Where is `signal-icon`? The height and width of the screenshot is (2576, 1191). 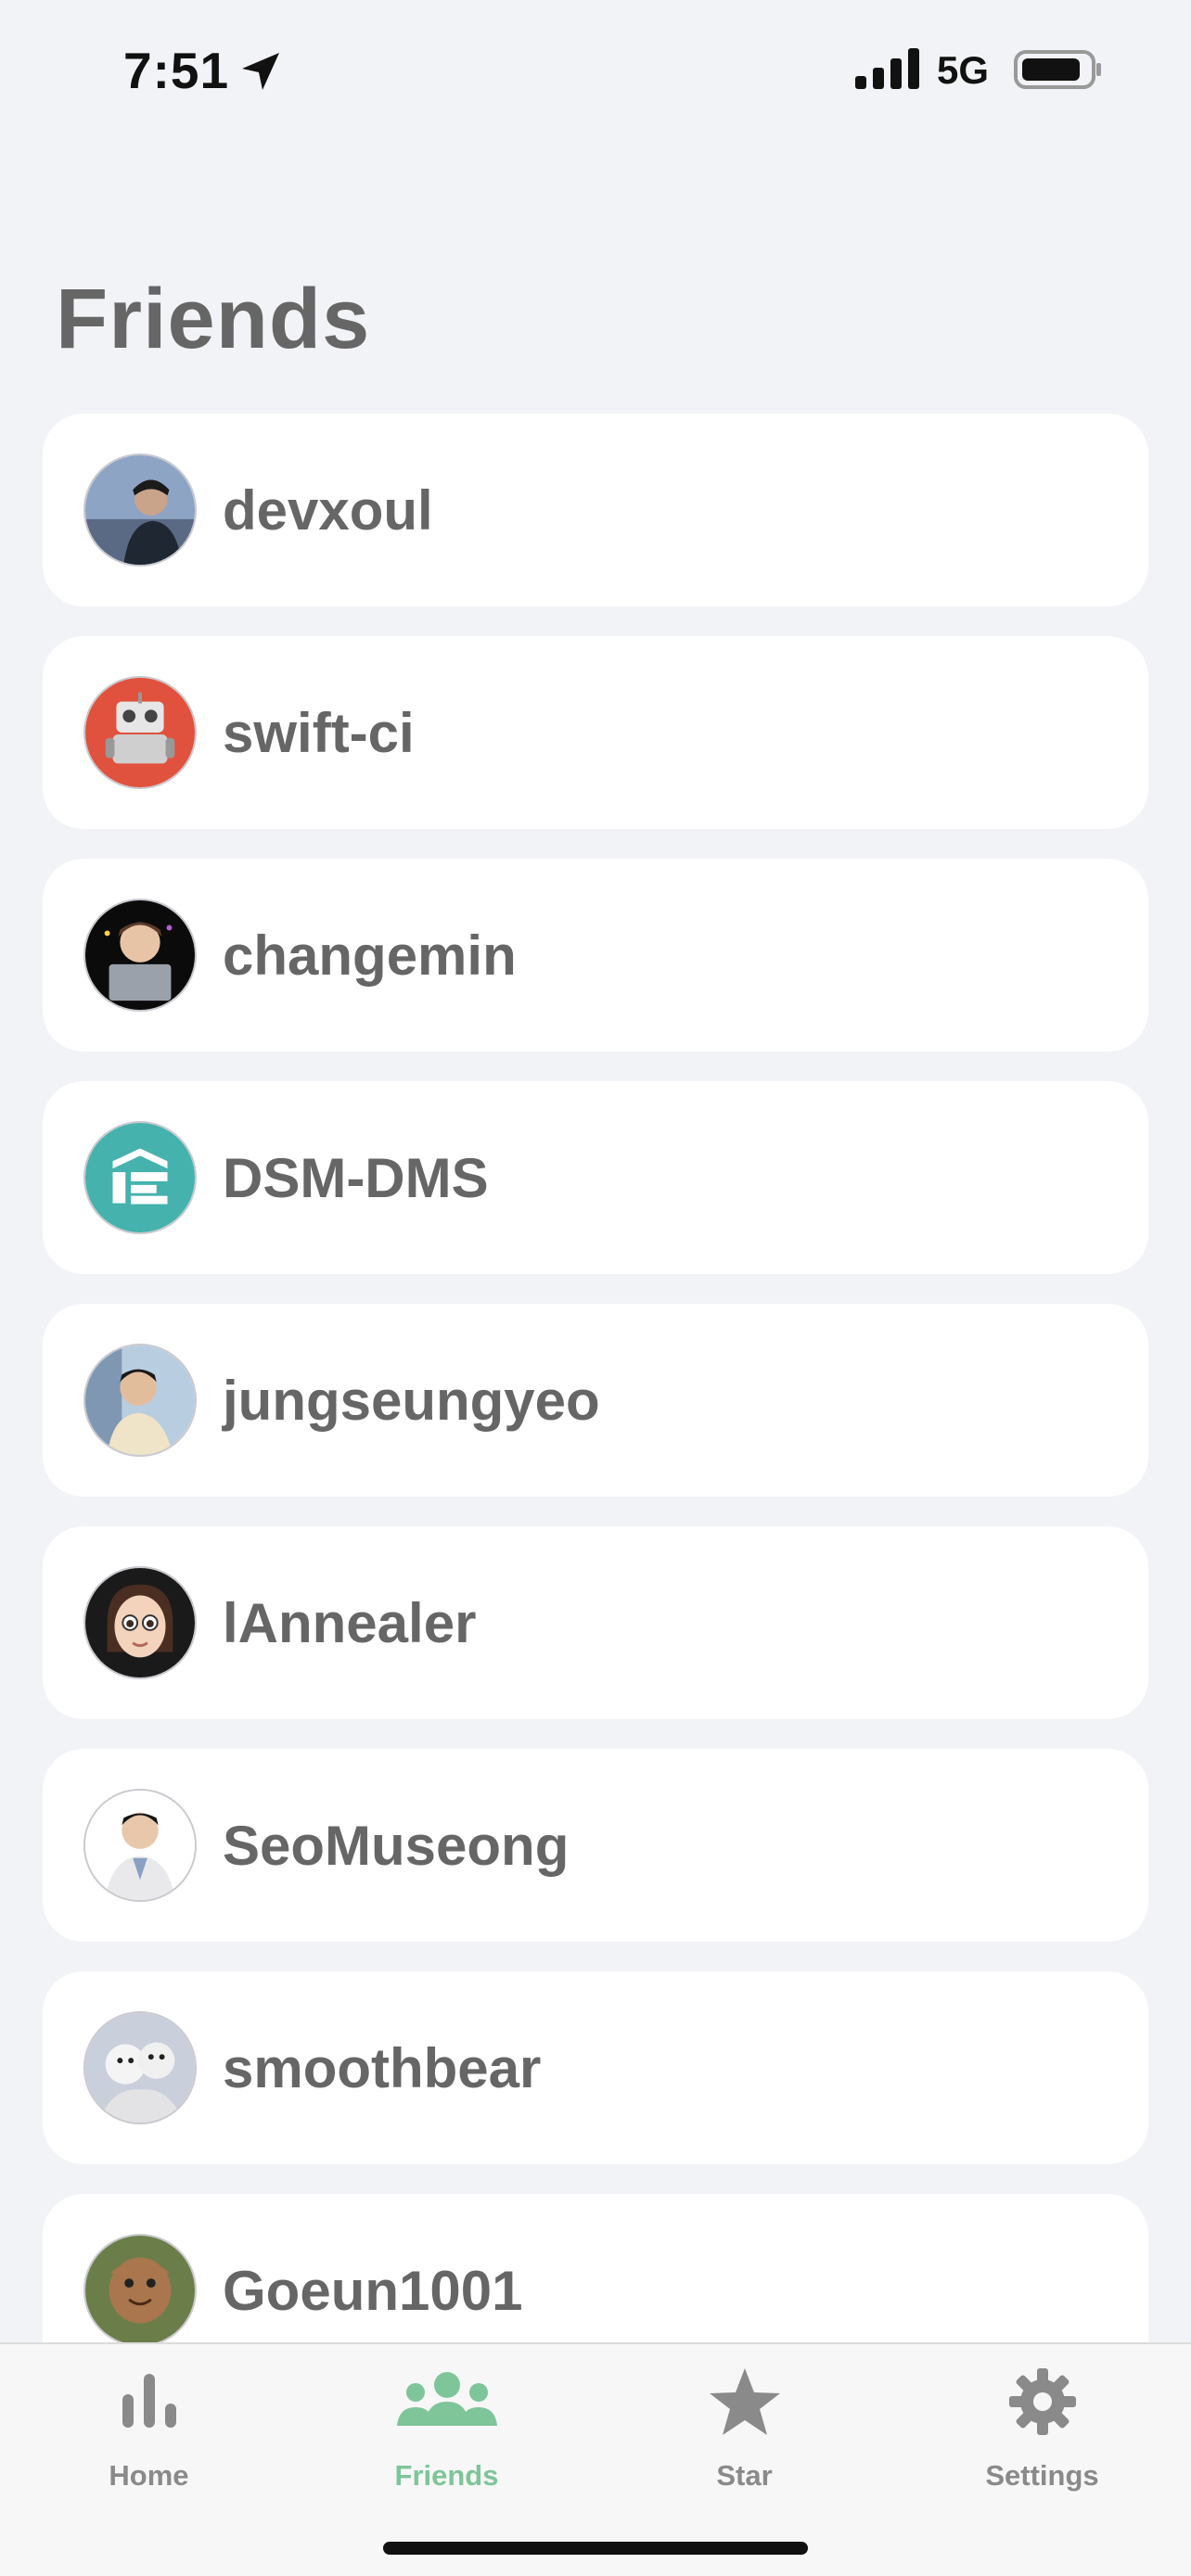 signal-icon is located at coordinates (887, 68).